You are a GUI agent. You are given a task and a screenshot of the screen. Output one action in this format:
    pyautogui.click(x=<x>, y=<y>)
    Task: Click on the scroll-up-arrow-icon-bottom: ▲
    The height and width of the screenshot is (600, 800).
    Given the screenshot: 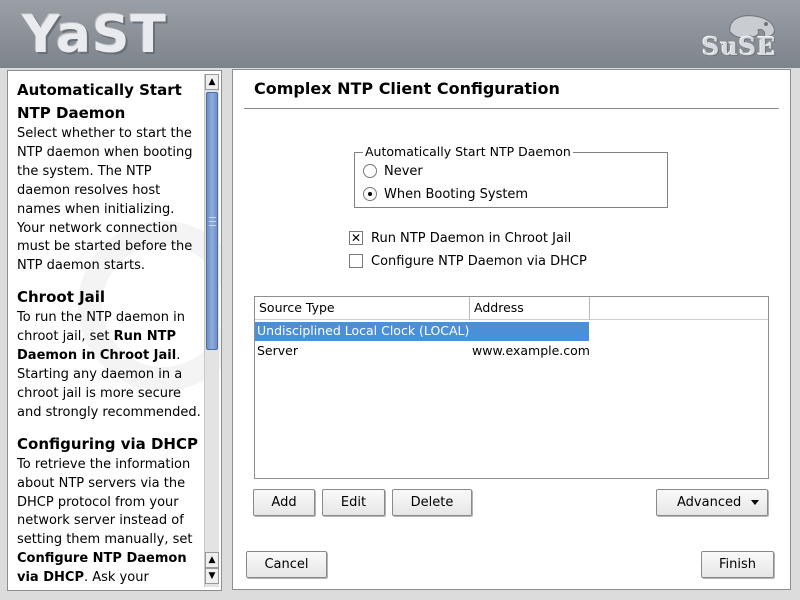 What is the action you would take?
    pyautogui.click(x=212, y=560)
    